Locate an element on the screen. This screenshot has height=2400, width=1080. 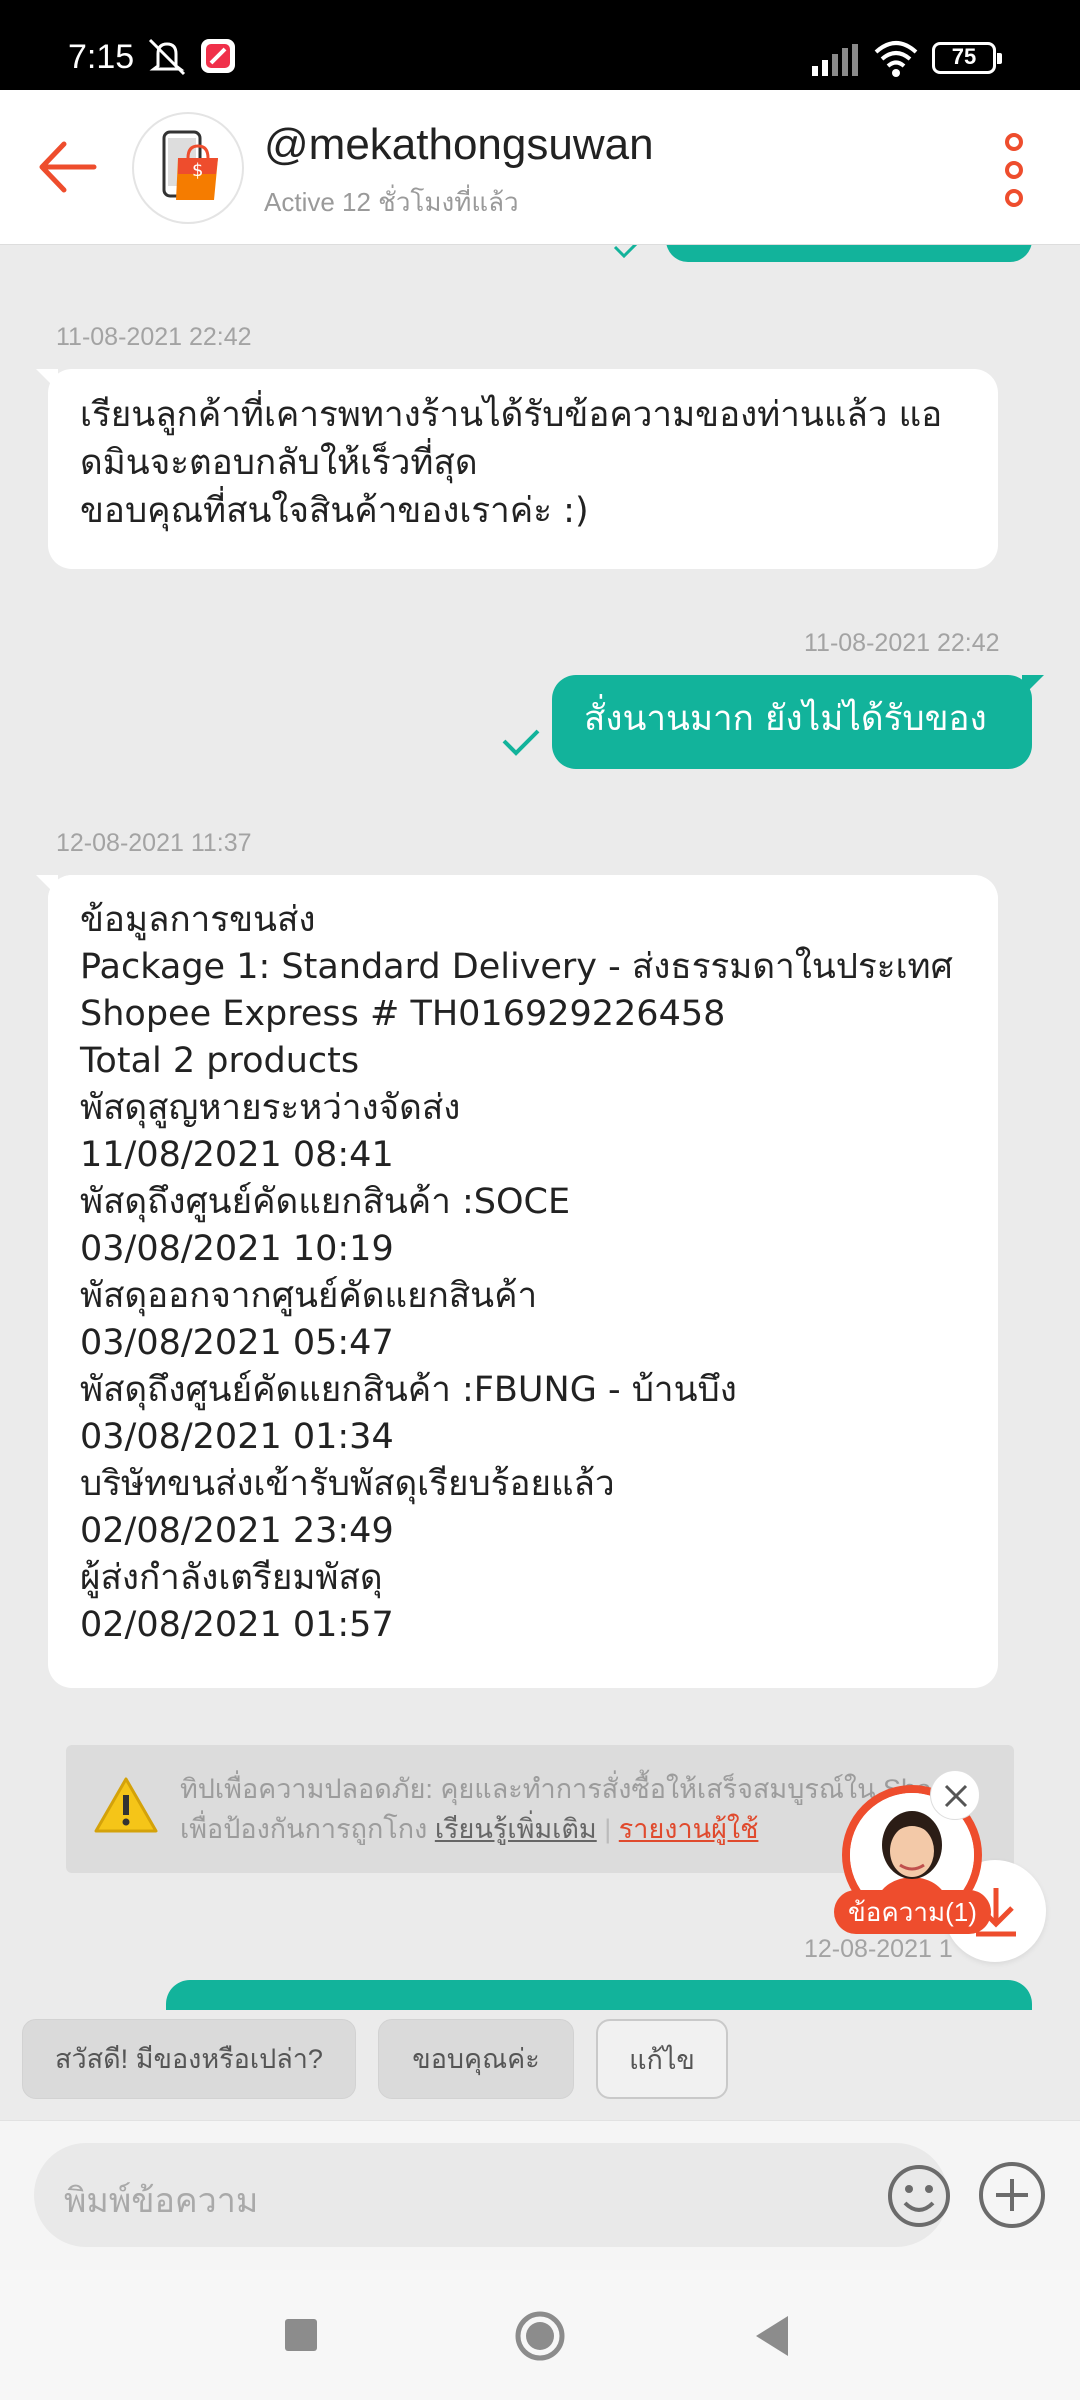
battery-icon: 75 is located at coordinates (967, 58).